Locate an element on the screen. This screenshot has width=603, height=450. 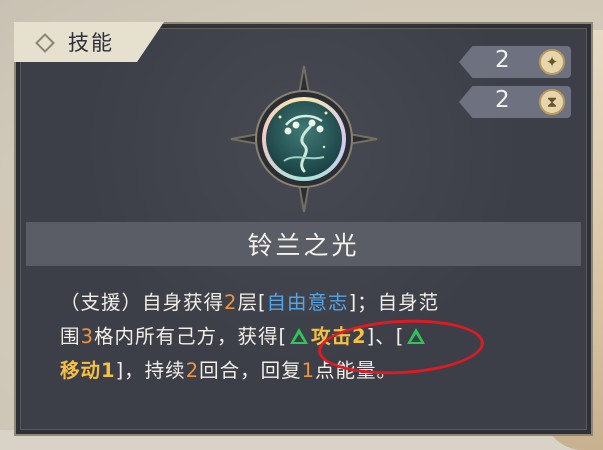
description-line-2: 围3格内所有己方，获得[攻击2]、[ is located at coordinates (308, 337).